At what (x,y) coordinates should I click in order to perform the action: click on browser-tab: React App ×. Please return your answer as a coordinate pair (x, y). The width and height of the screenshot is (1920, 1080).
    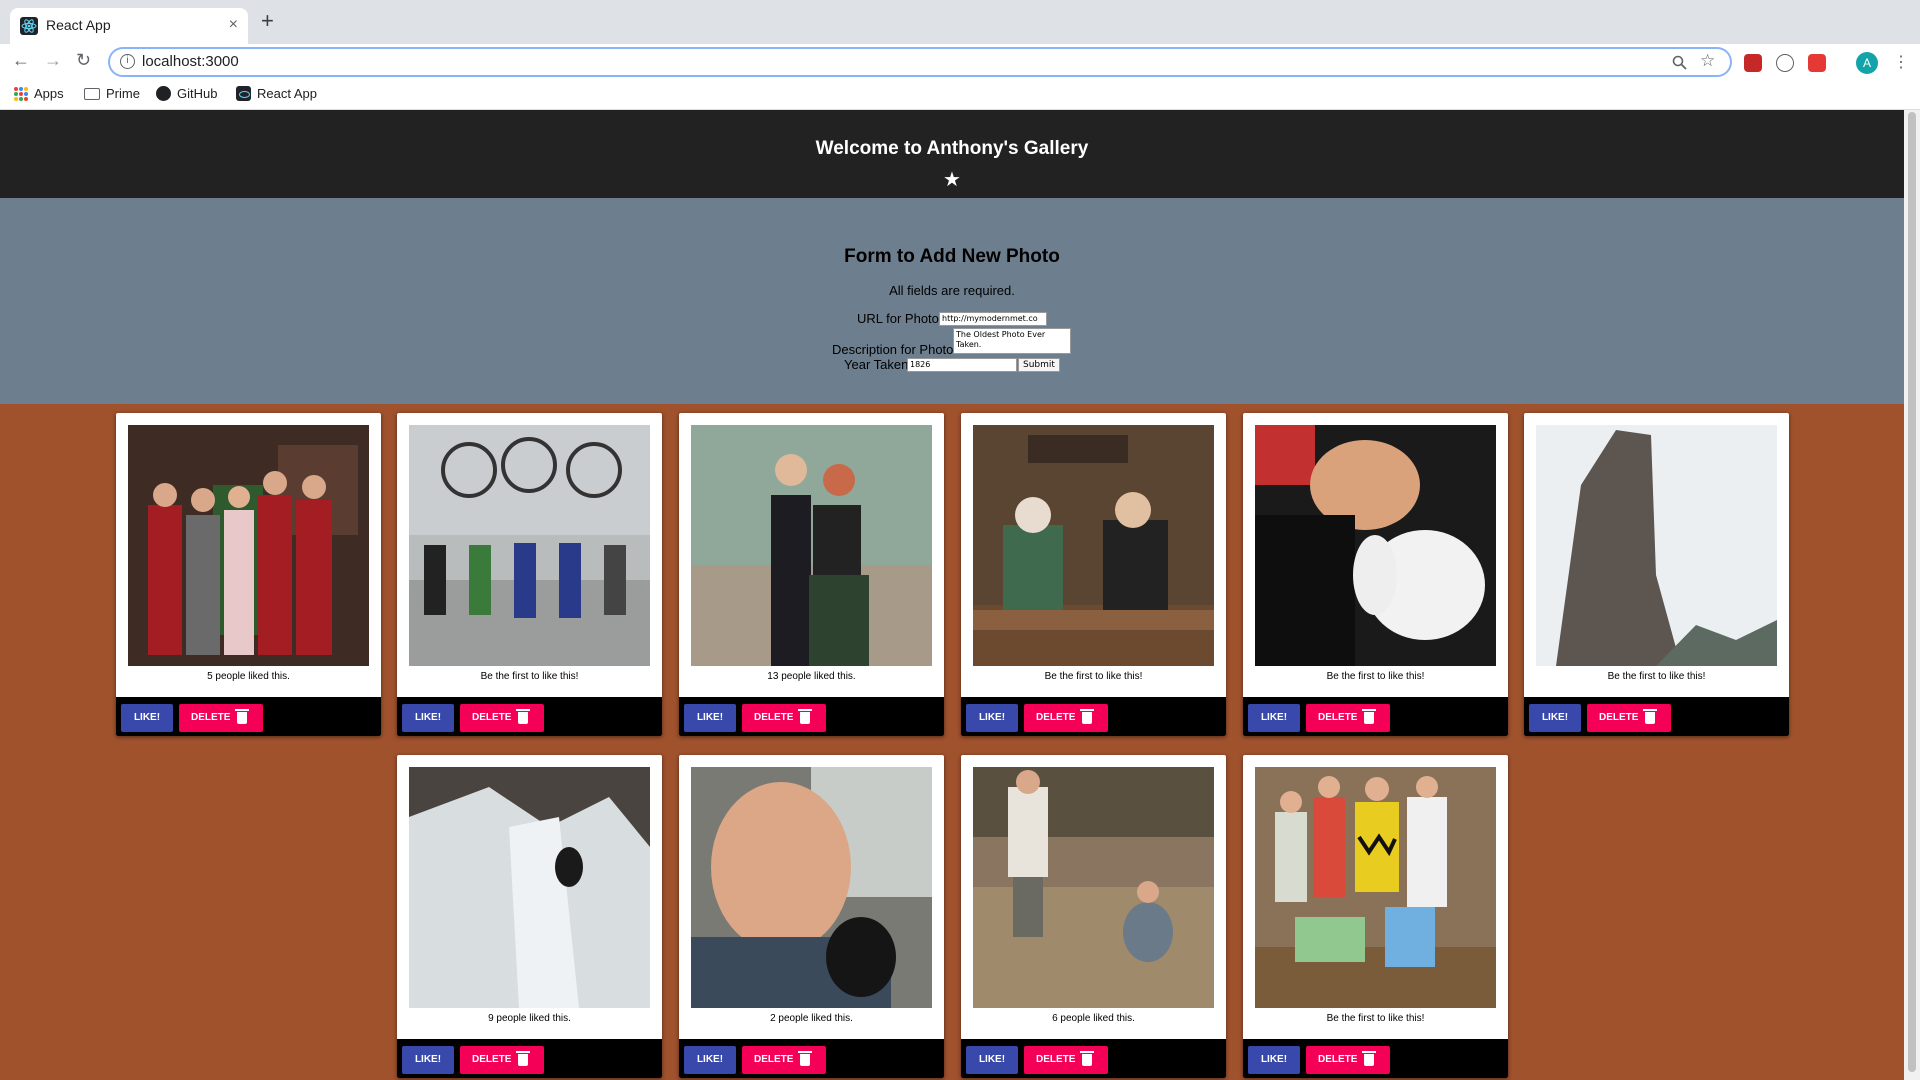
    Looking at the image, I should click on (129, 26).